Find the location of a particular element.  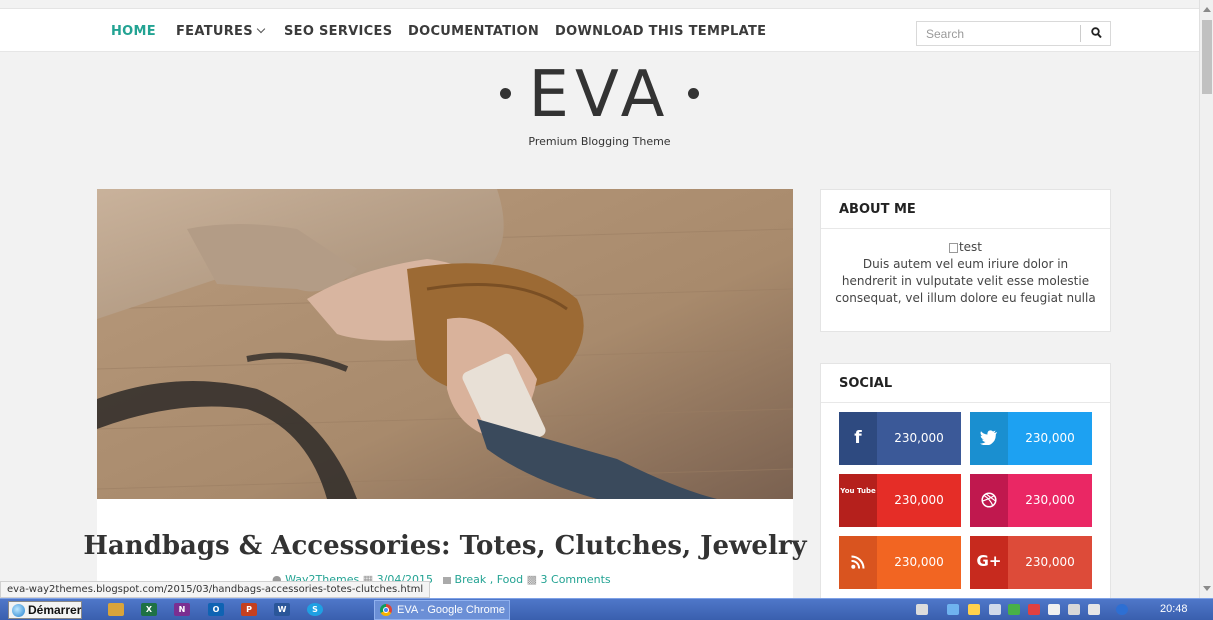

social-rss: 230,000 is located at coordinates (900, 562).